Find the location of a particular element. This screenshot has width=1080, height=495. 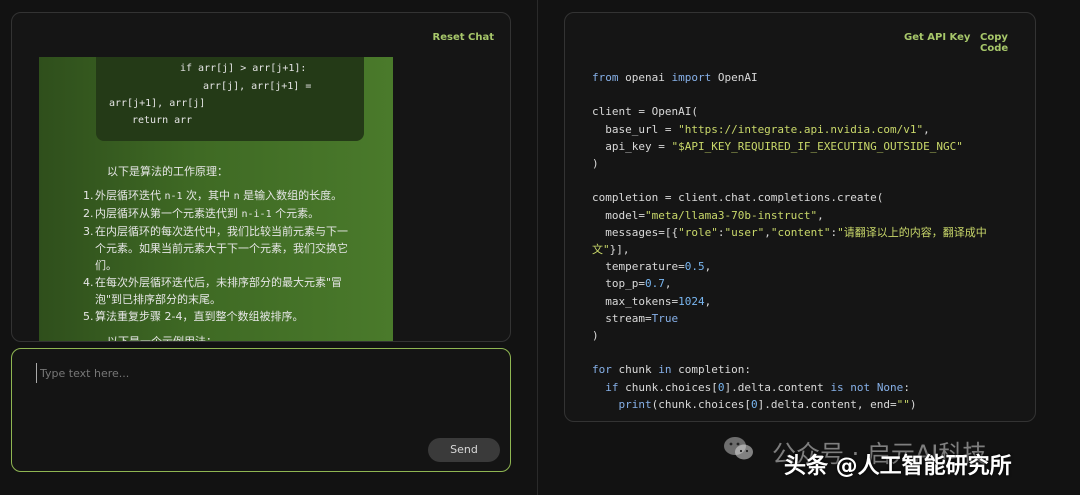

get-api-key-button: Get API Key is located at coordinates (937, 37).